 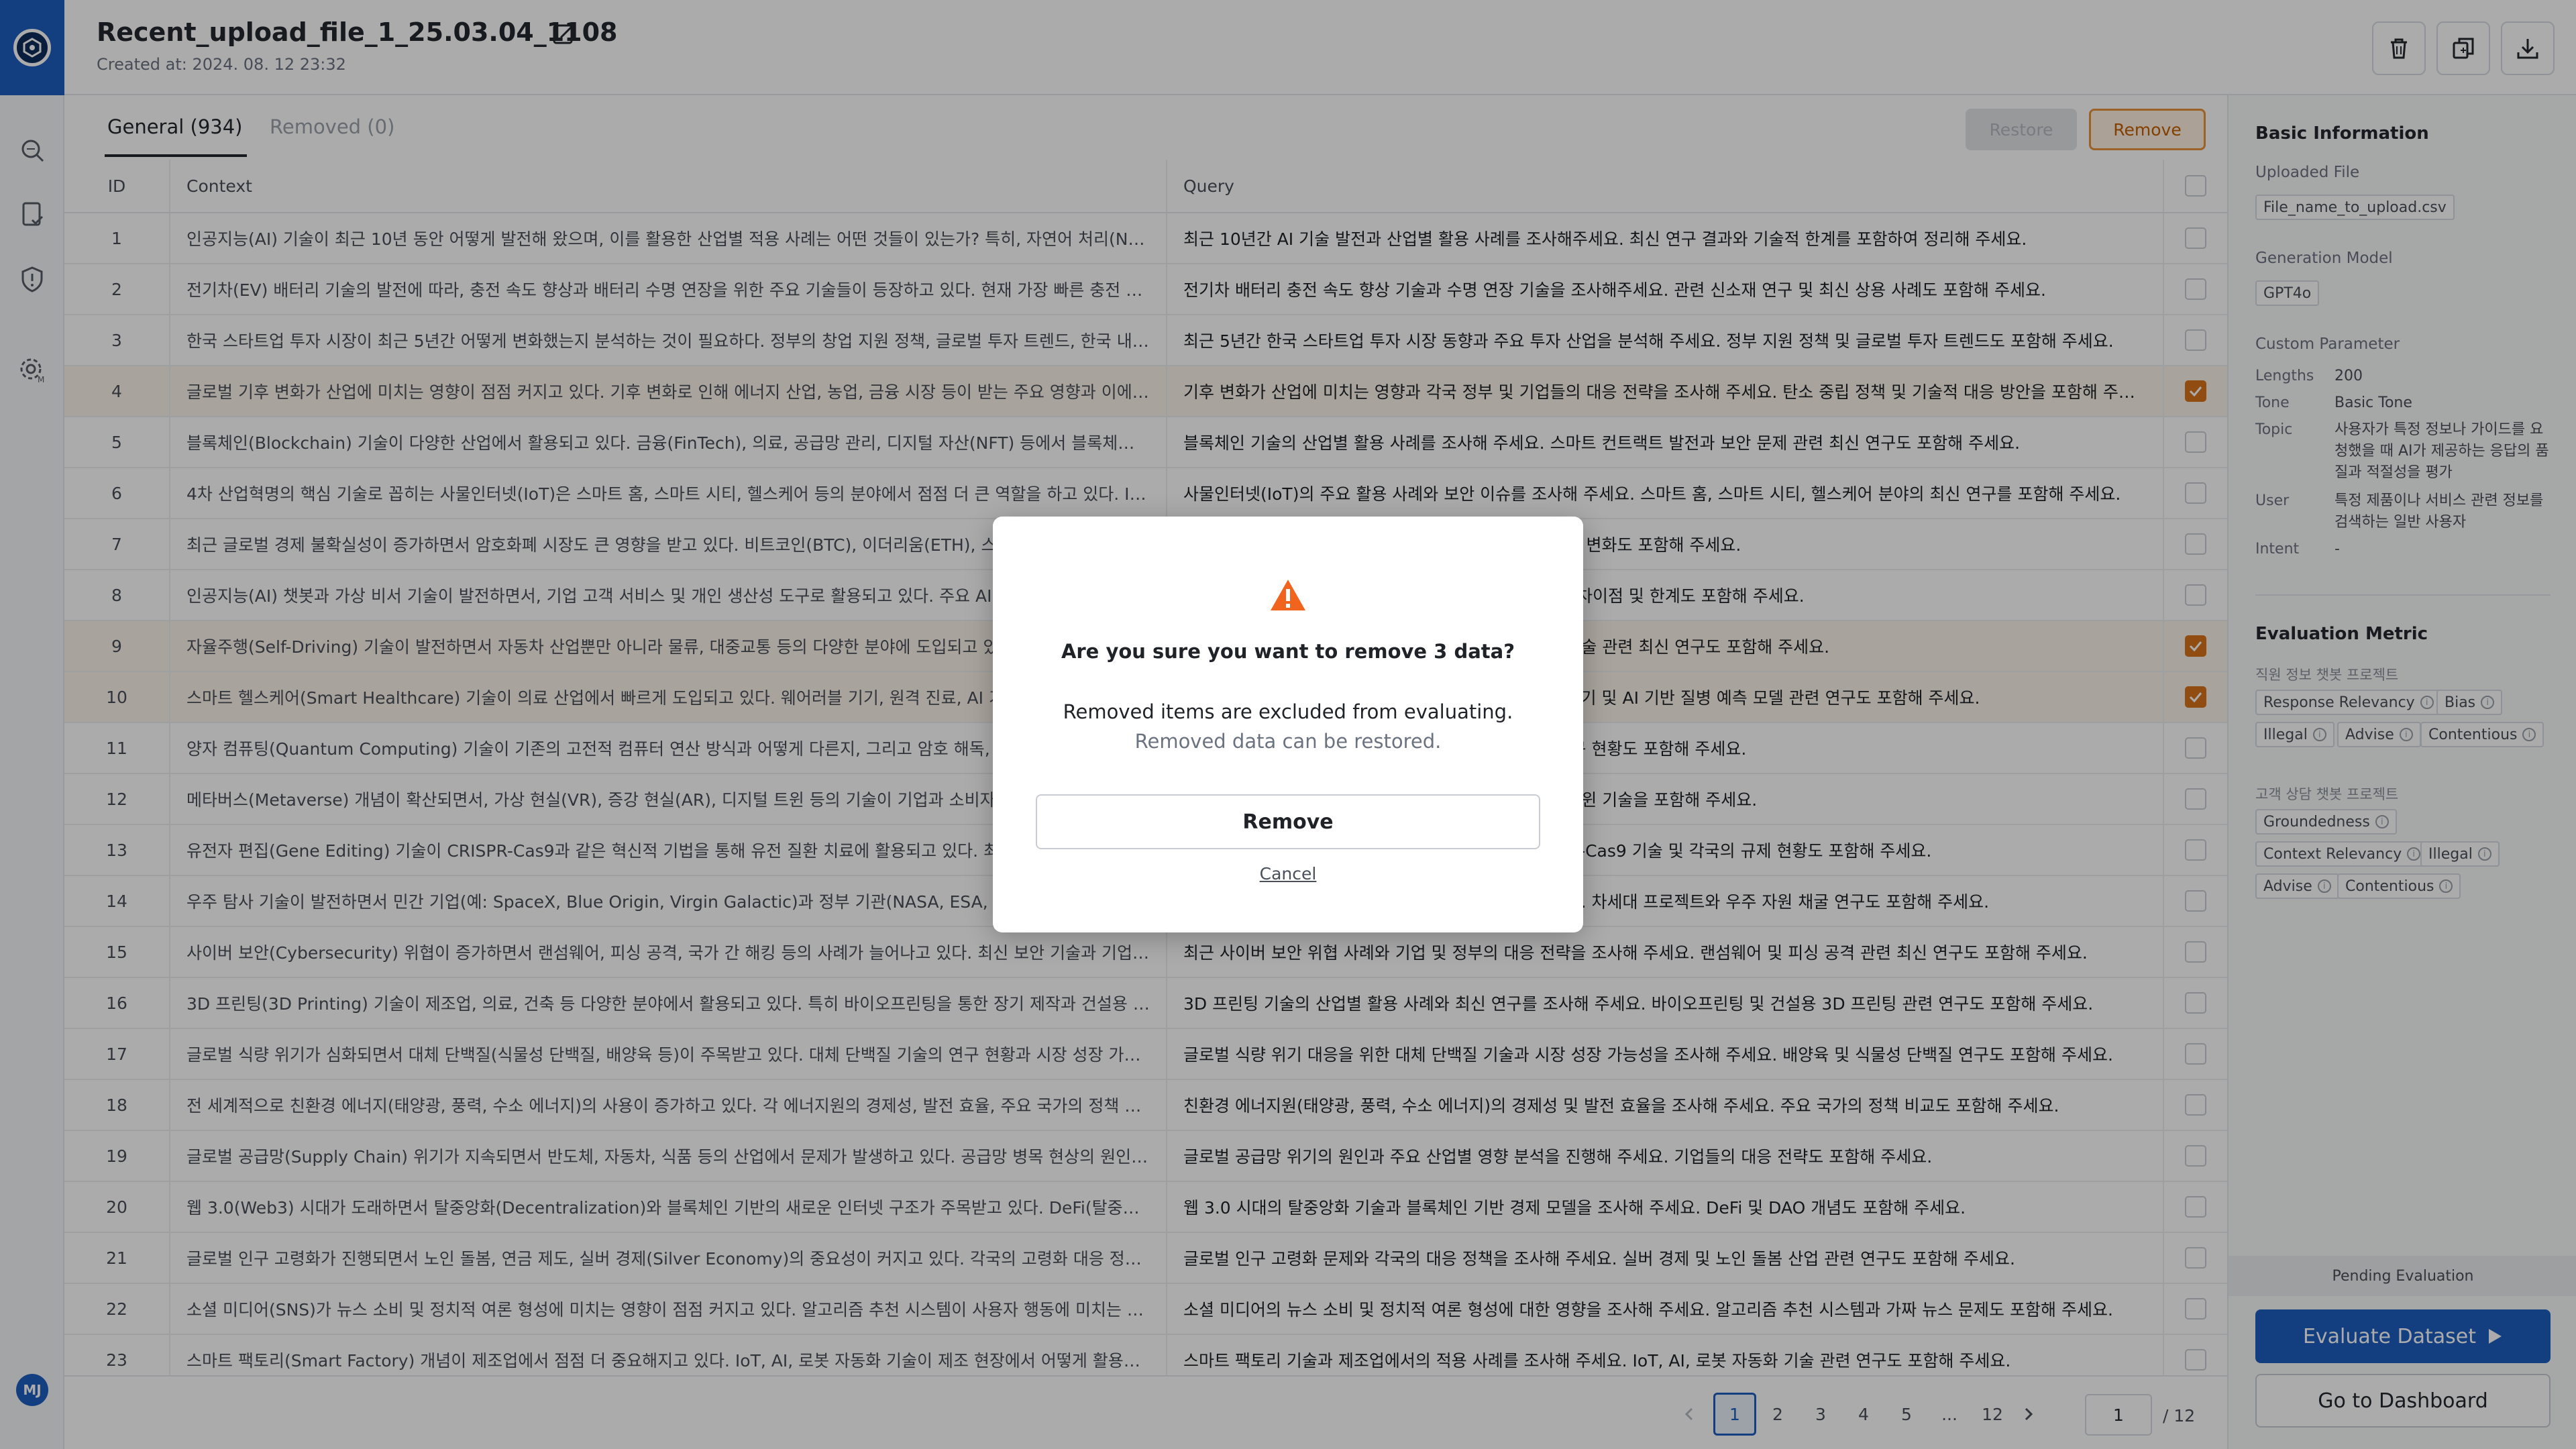 What do you see at coordinates (1288, 741) in the screenshot?
I see `dialog-note: Removed data can be restored.` at bounding box center [1288, 741].